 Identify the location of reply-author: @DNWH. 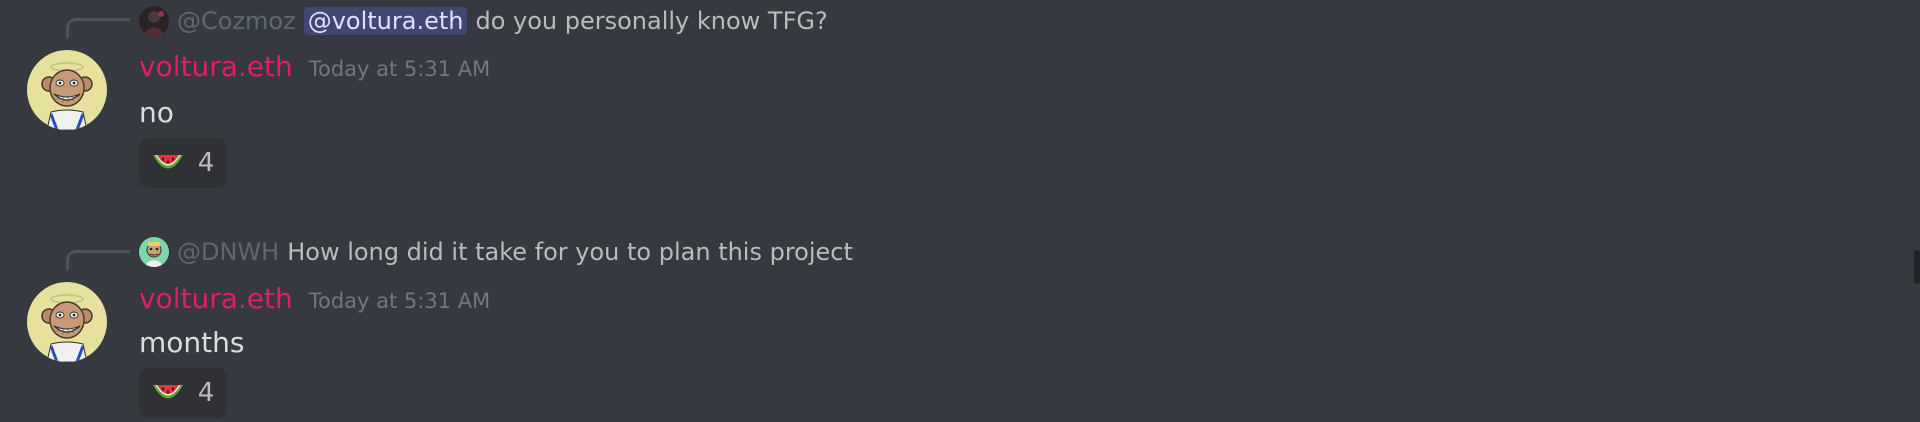
(228, 252).